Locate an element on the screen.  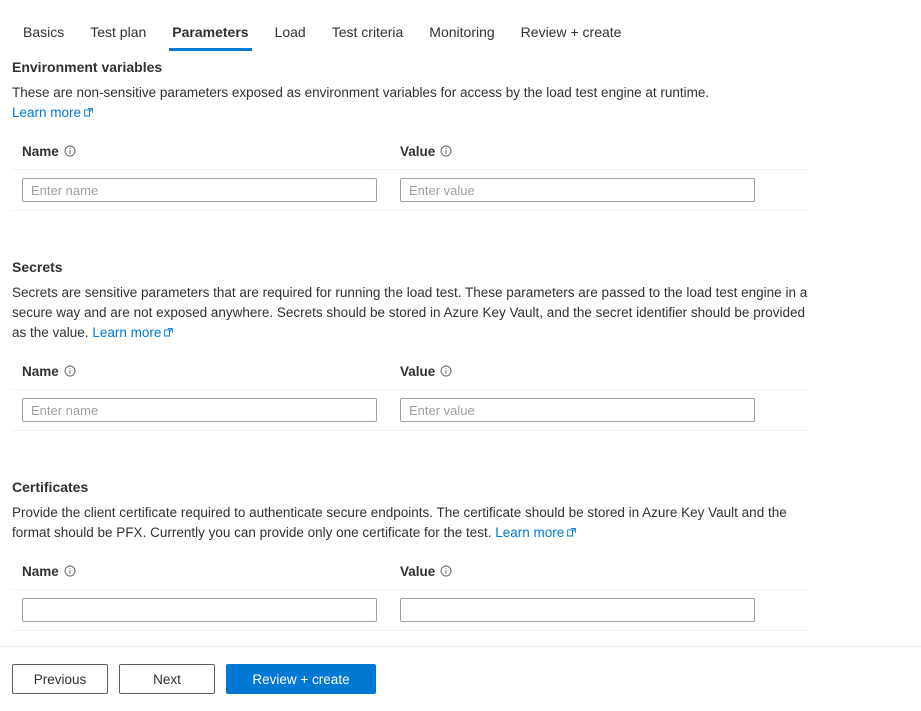
learn-more-link-certificates: Learn more is located at coordinates (536, 532).